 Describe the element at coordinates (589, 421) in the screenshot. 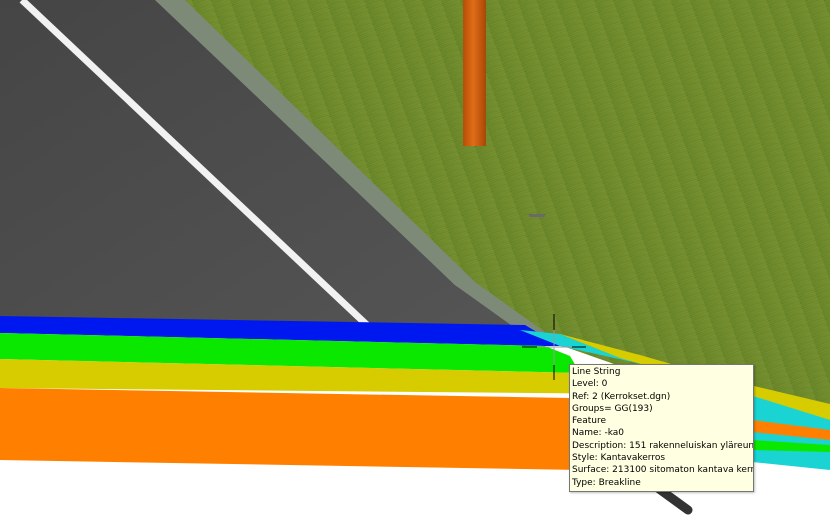

I see `tooltip-line-feature: Feature` at that location.